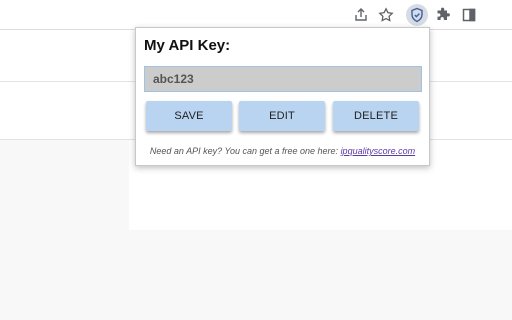 Image resolution: width=512 pixels, height=320 pixels. What do you see at coordinates (386, 15) in the screenshot?
I see `star-icon` at bounding box center [386, 15].